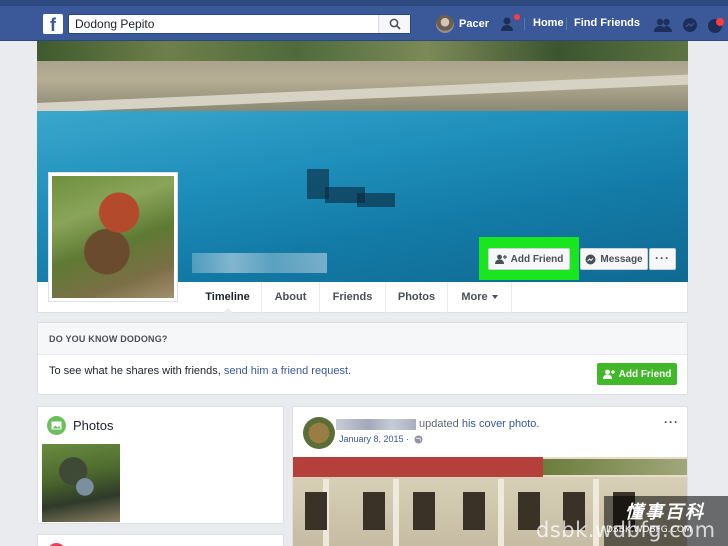 This screenshot has width=728, height=546. I want to click on chevron-down-icon, so click(494, 297).